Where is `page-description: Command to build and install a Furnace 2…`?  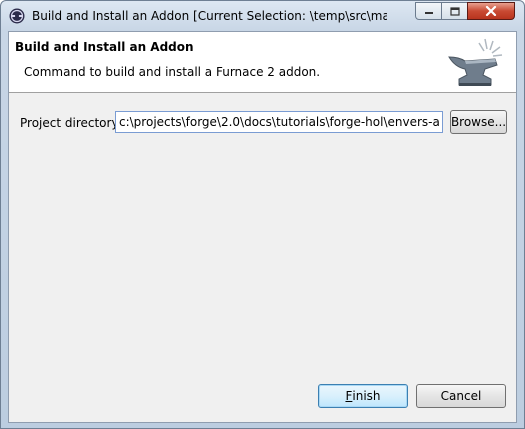
page-description: Command to build and install a Furnace 2… is located at coordinates (172, 72).